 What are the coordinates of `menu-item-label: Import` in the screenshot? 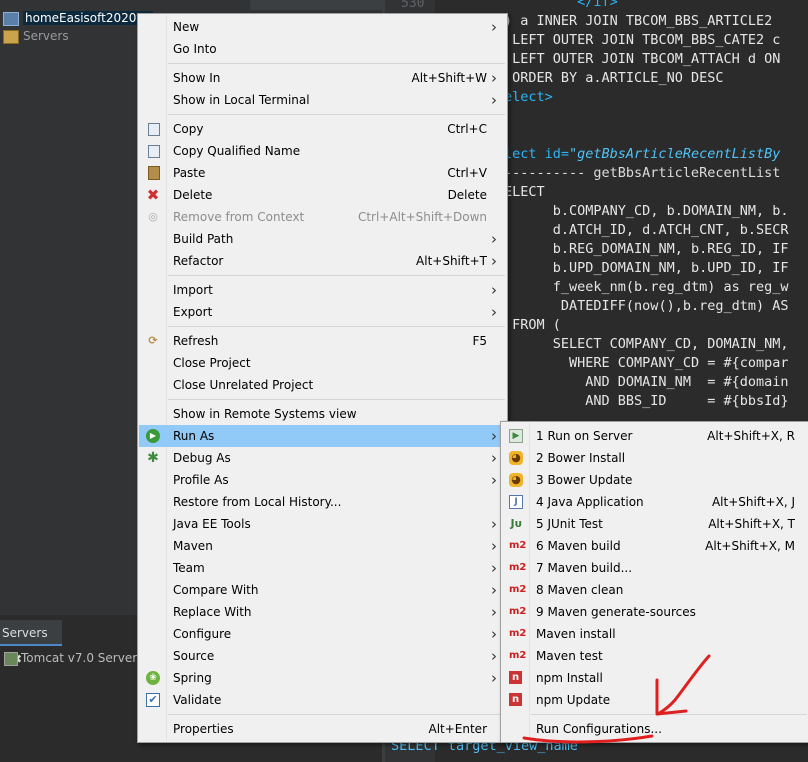 It's located at (193, 290).